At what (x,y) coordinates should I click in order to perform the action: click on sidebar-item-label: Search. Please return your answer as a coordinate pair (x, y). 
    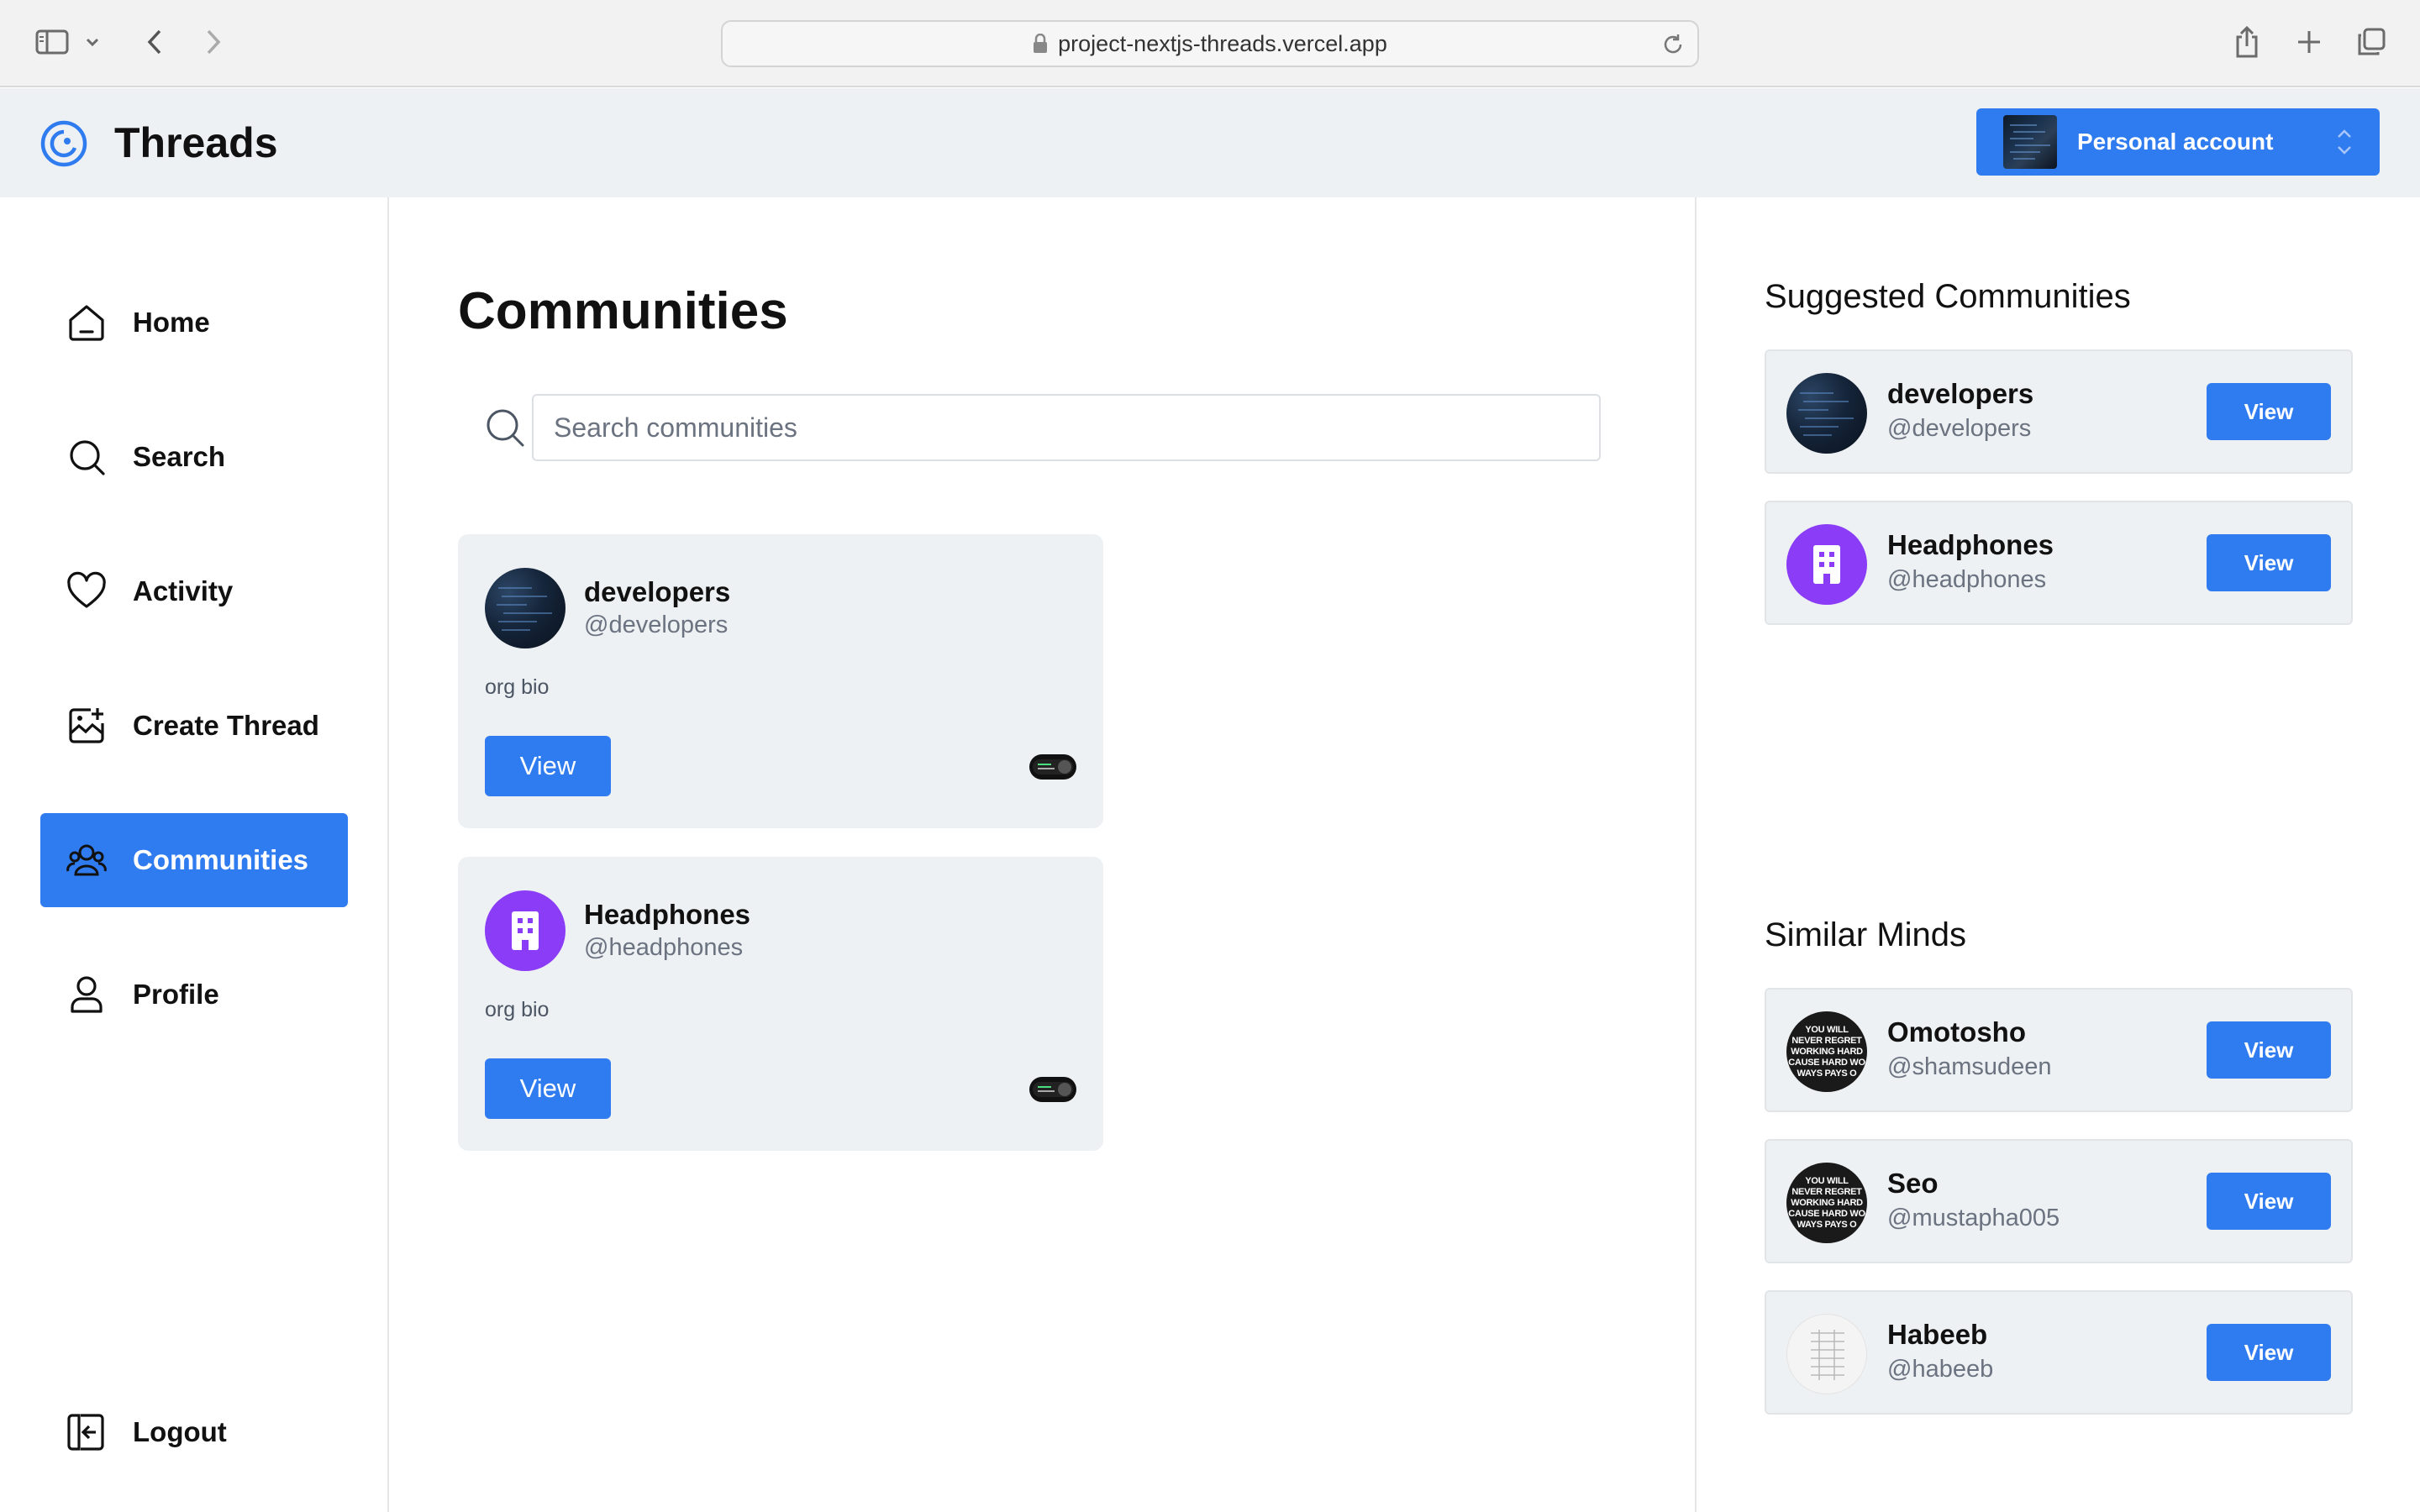
    Looking at the image, I should click on (180, 456).